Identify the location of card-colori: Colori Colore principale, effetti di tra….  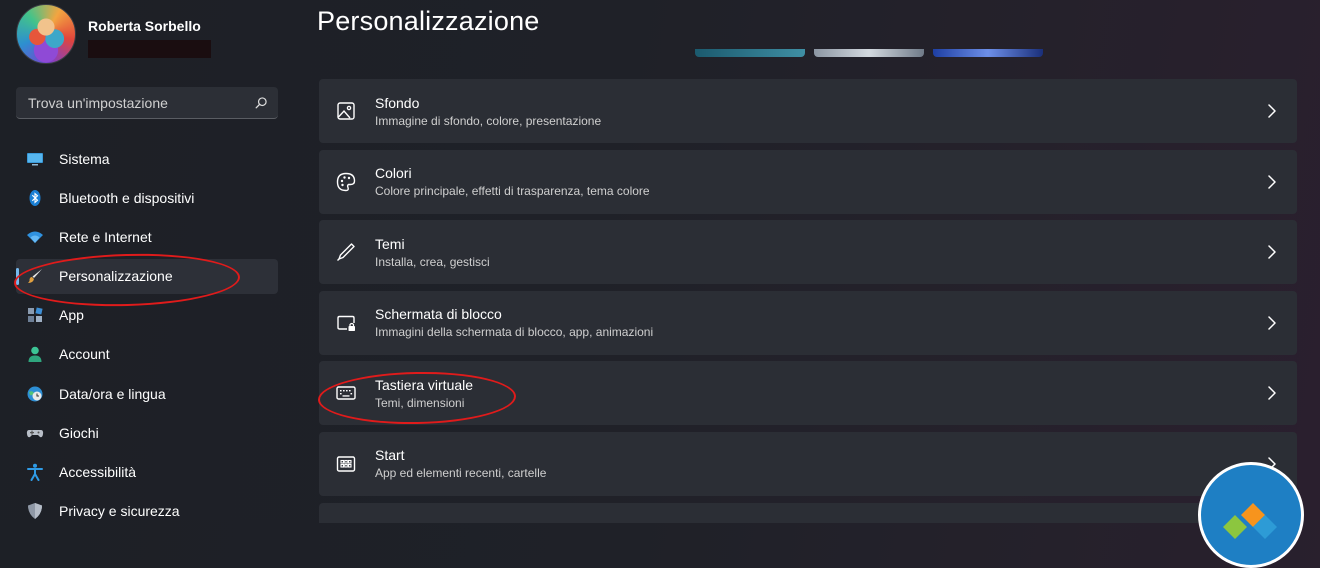
(808, 181).